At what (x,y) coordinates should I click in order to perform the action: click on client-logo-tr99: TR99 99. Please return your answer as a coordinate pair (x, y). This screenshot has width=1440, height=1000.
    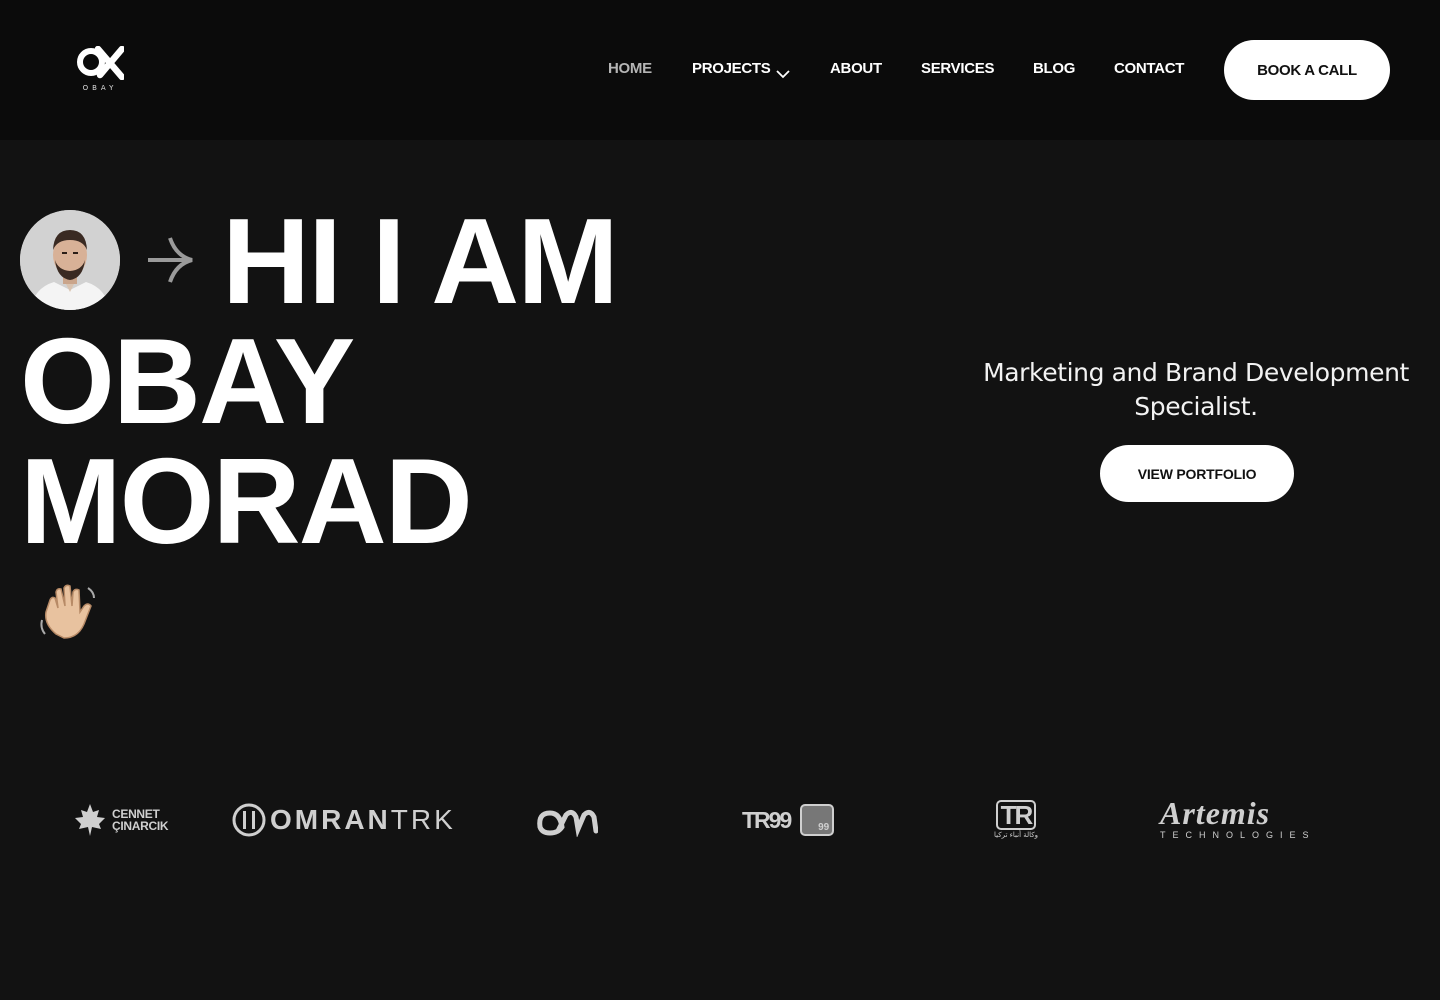
    Looking at the image, I should click on (792, 820).